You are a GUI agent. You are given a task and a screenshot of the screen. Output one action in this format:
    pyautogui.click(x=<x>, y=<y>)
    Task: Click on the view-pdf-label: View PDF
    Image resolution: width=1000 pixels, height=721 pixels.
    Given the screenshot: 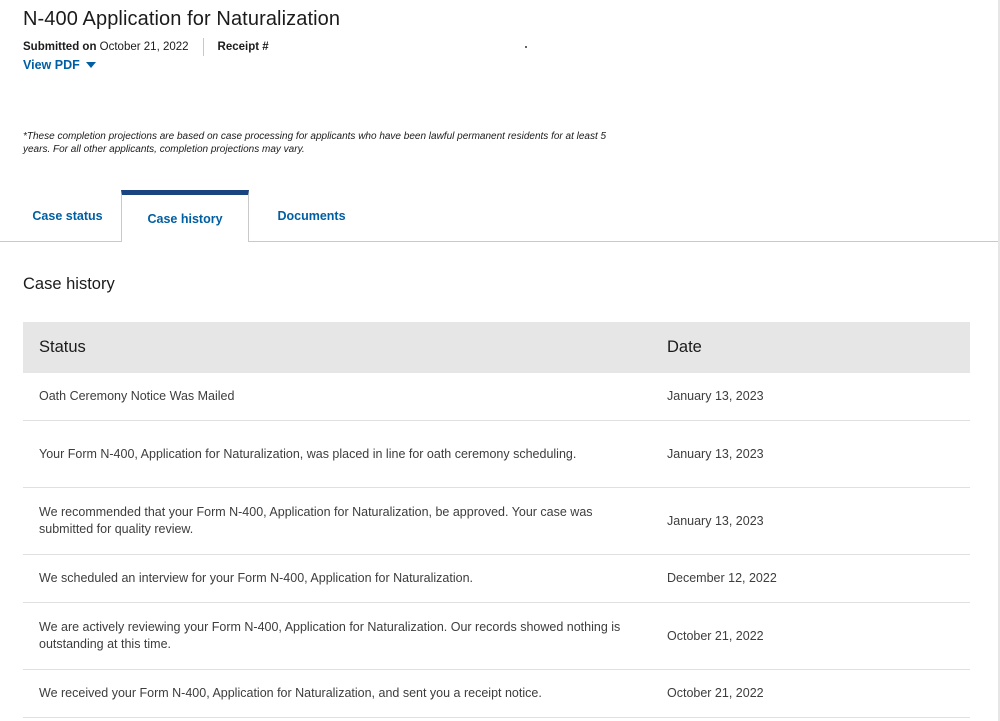 What is the action you would take?
    pyautogui.click(x=51, y=65)
    